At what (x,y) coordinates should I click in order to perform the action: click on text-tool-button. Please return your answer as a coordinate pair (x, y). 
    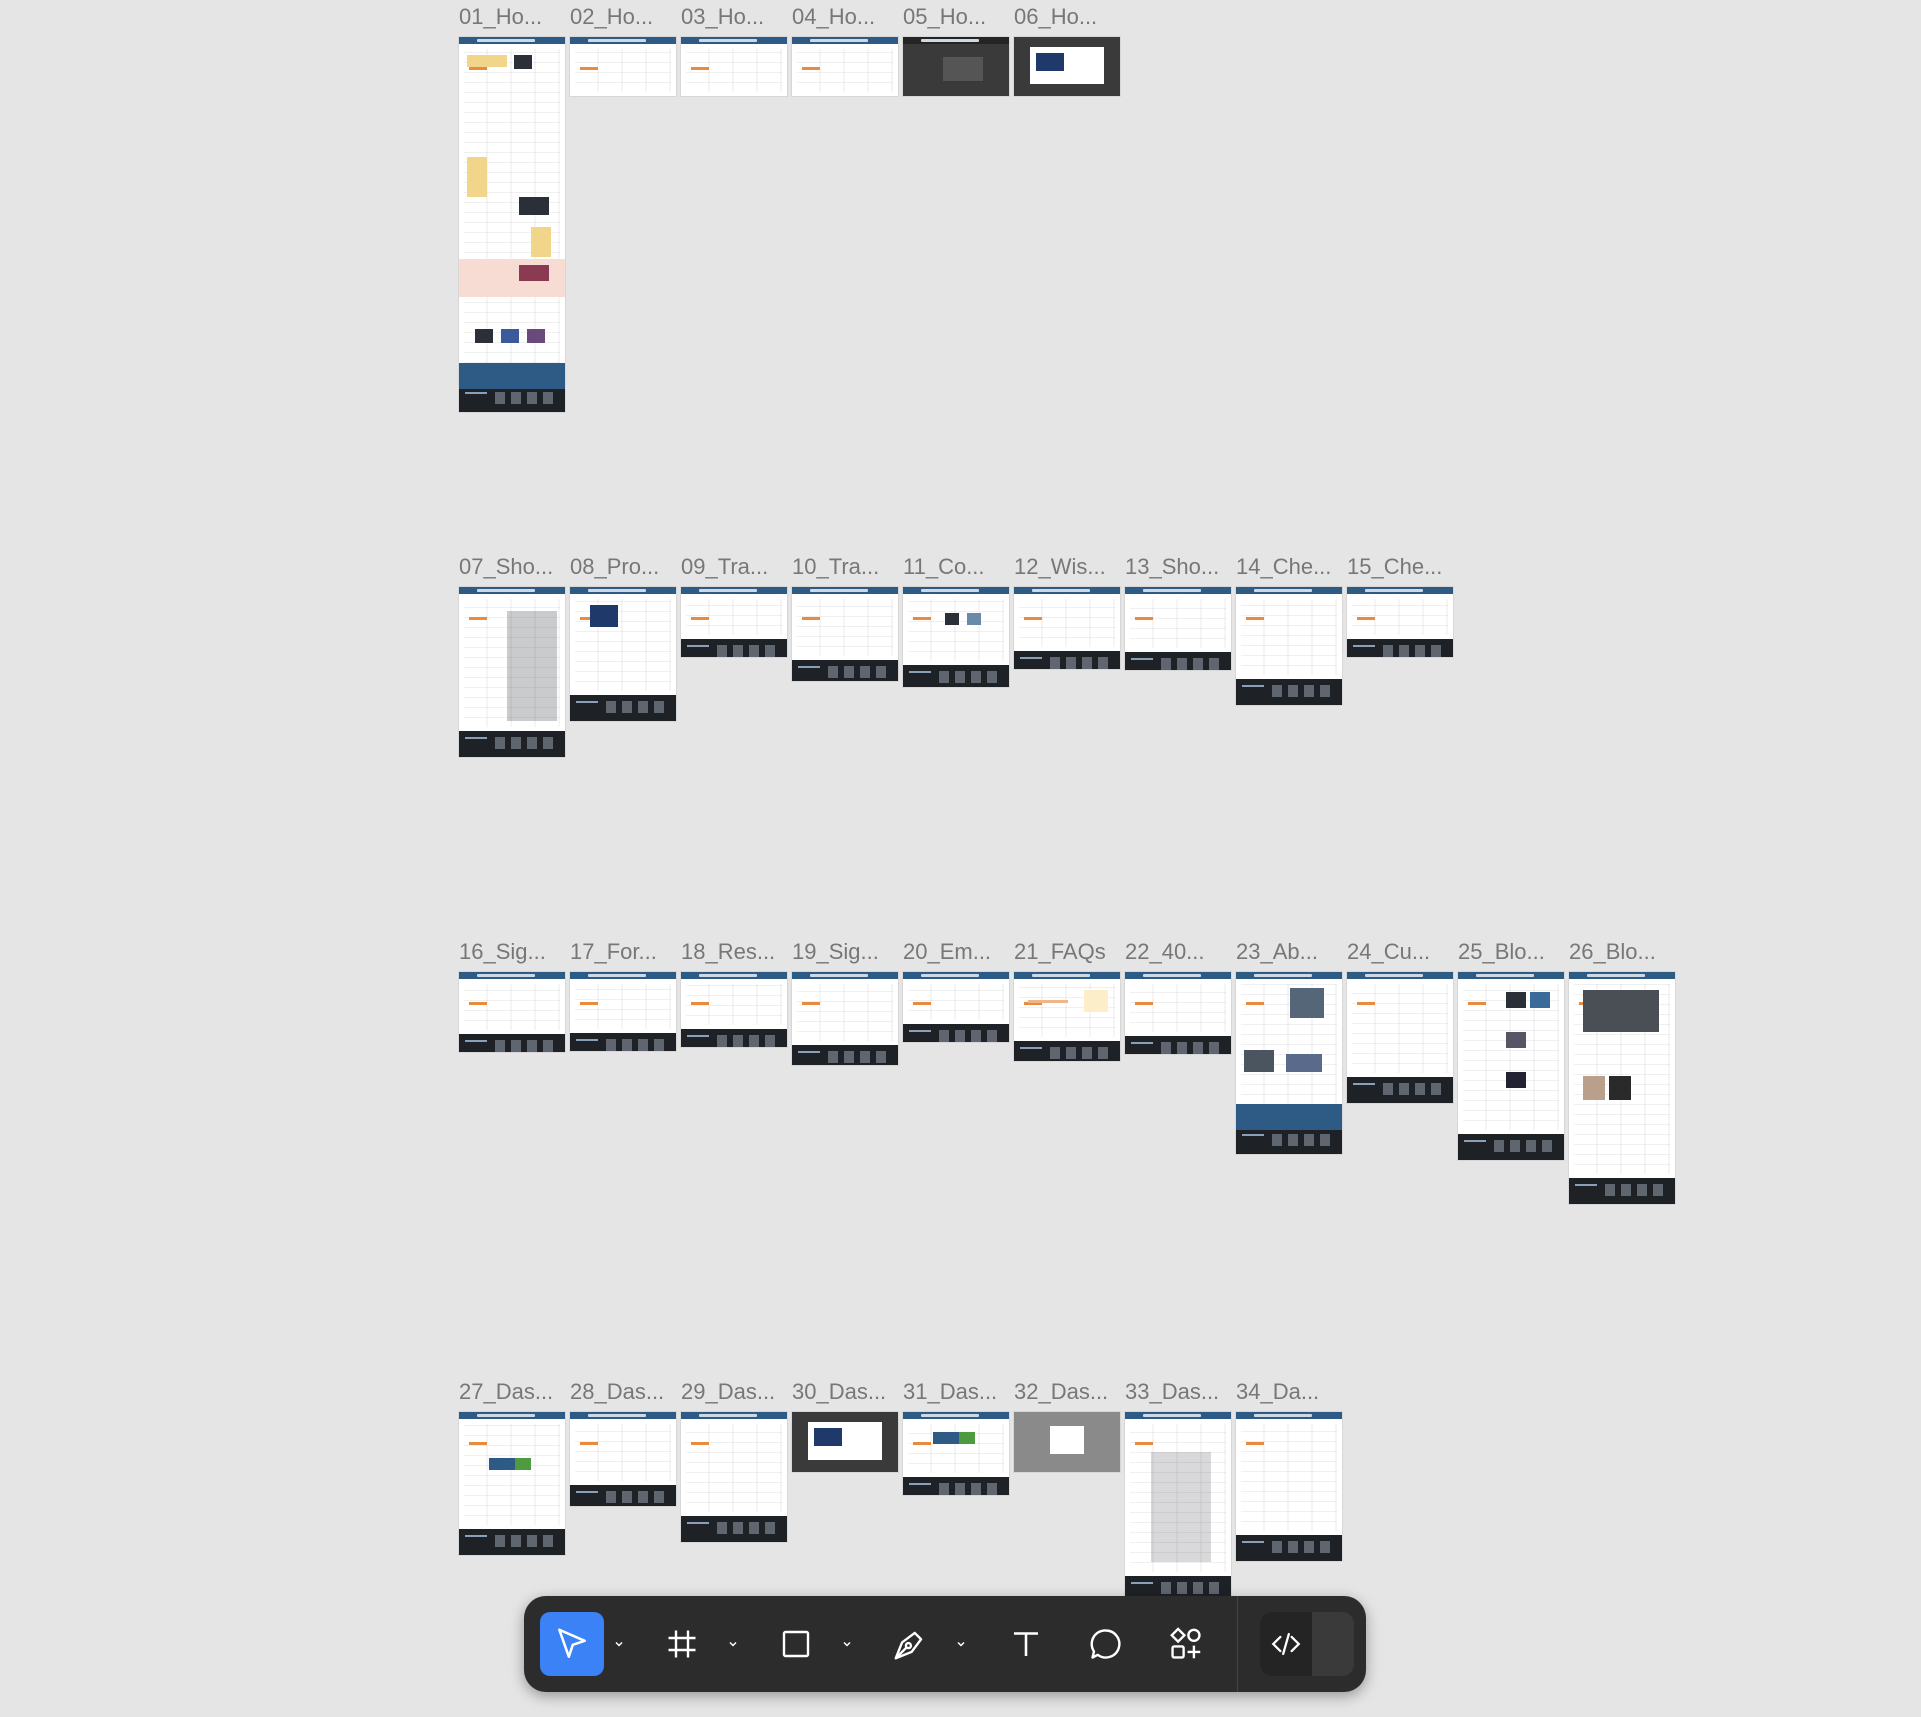
    Looking at the image, I should click on (1026, 1644).